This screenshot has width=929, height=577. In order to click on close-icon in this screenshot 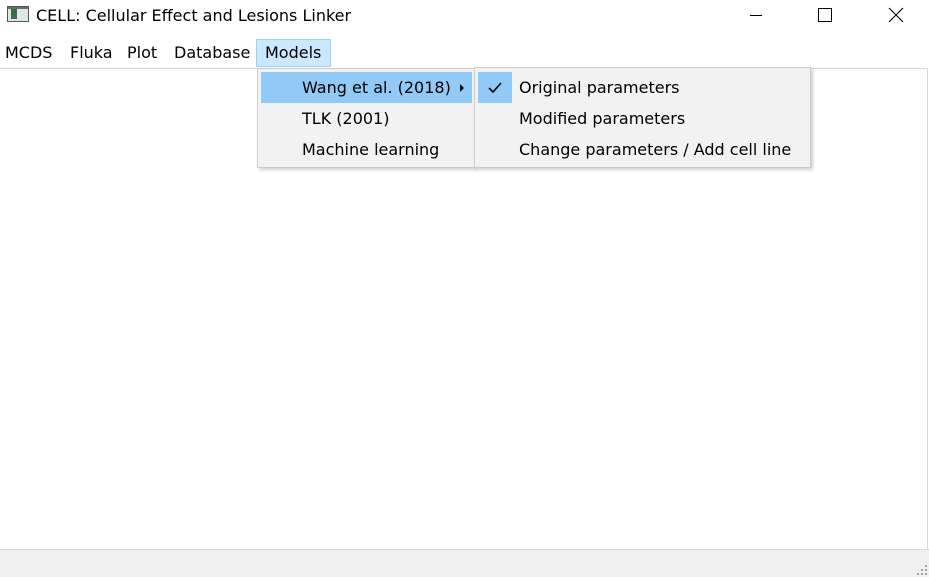, I will do `click(896, 15)`.